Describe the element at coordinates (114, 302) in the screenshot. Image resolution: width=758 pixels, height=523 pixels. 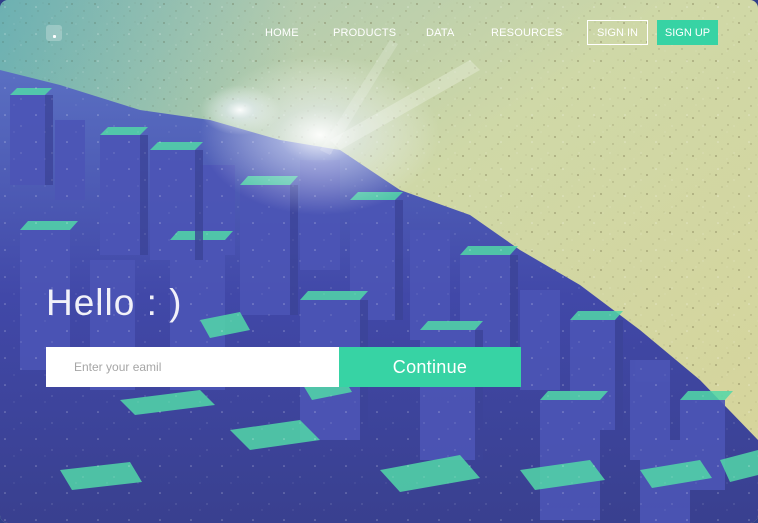
I see `hero-greeting: Hello : )` at that location.